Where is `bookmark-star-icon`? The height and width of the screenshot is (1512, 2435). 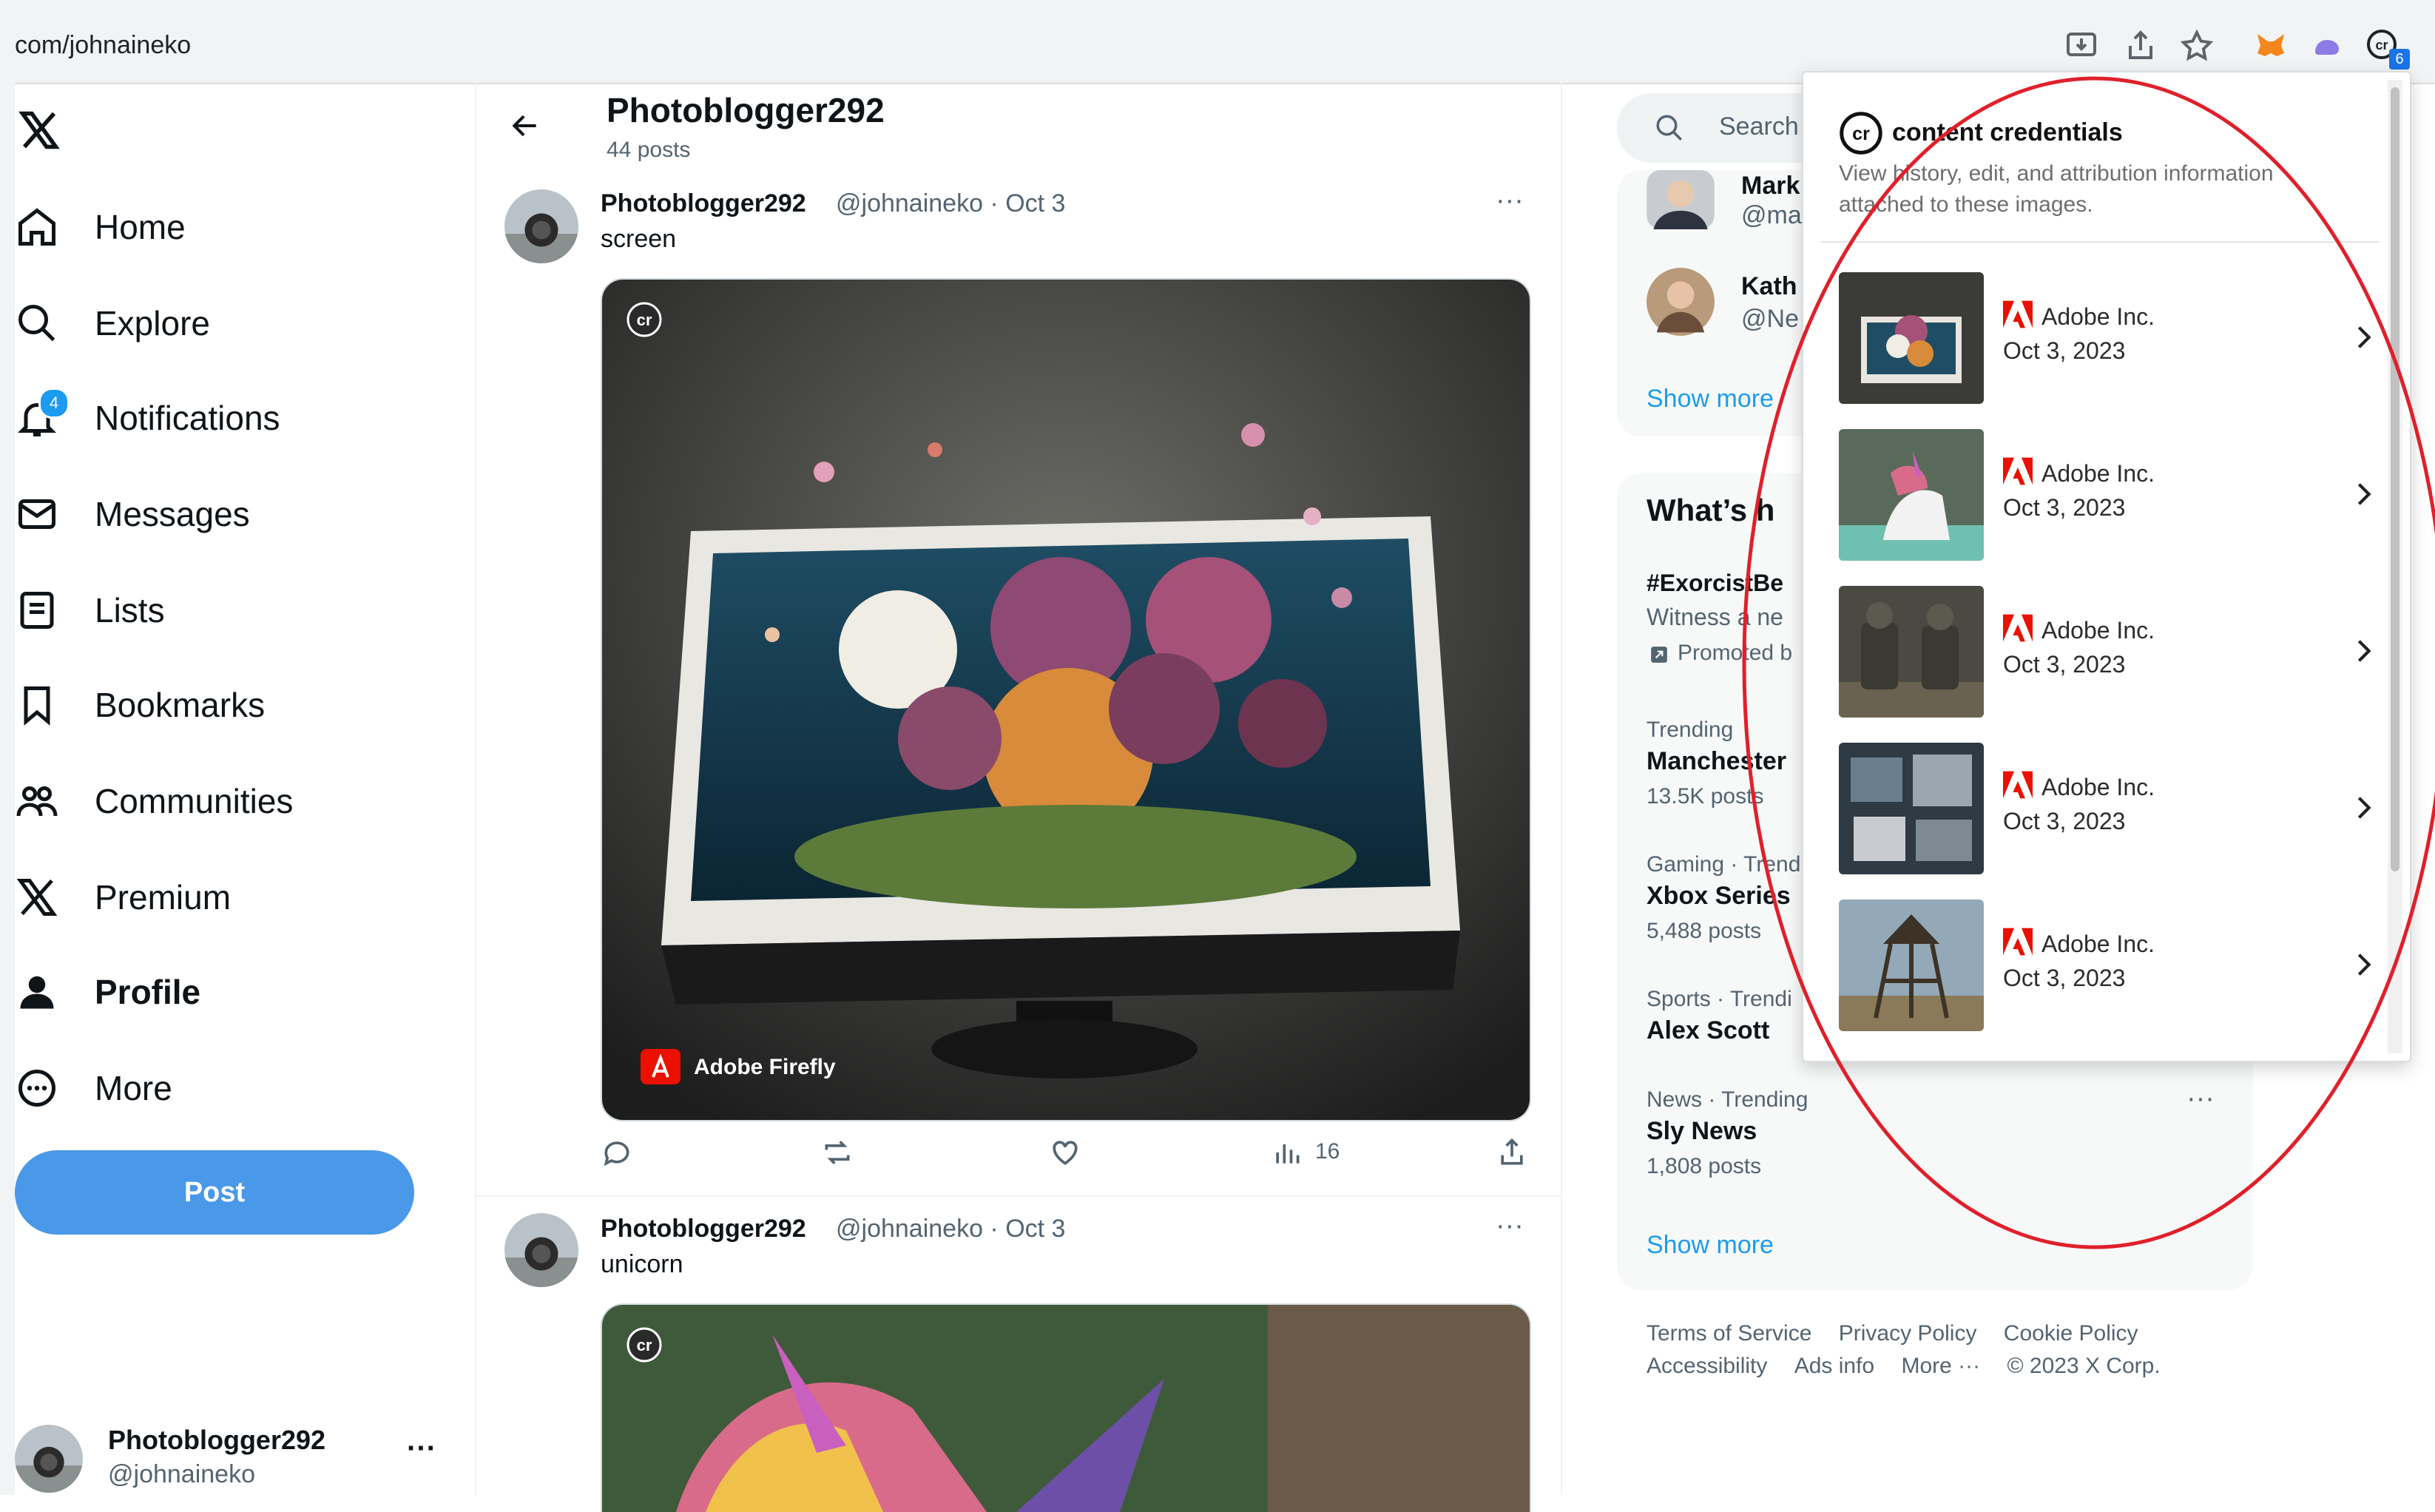 bookmark-star-icon is located at coordinates (2197, 46).